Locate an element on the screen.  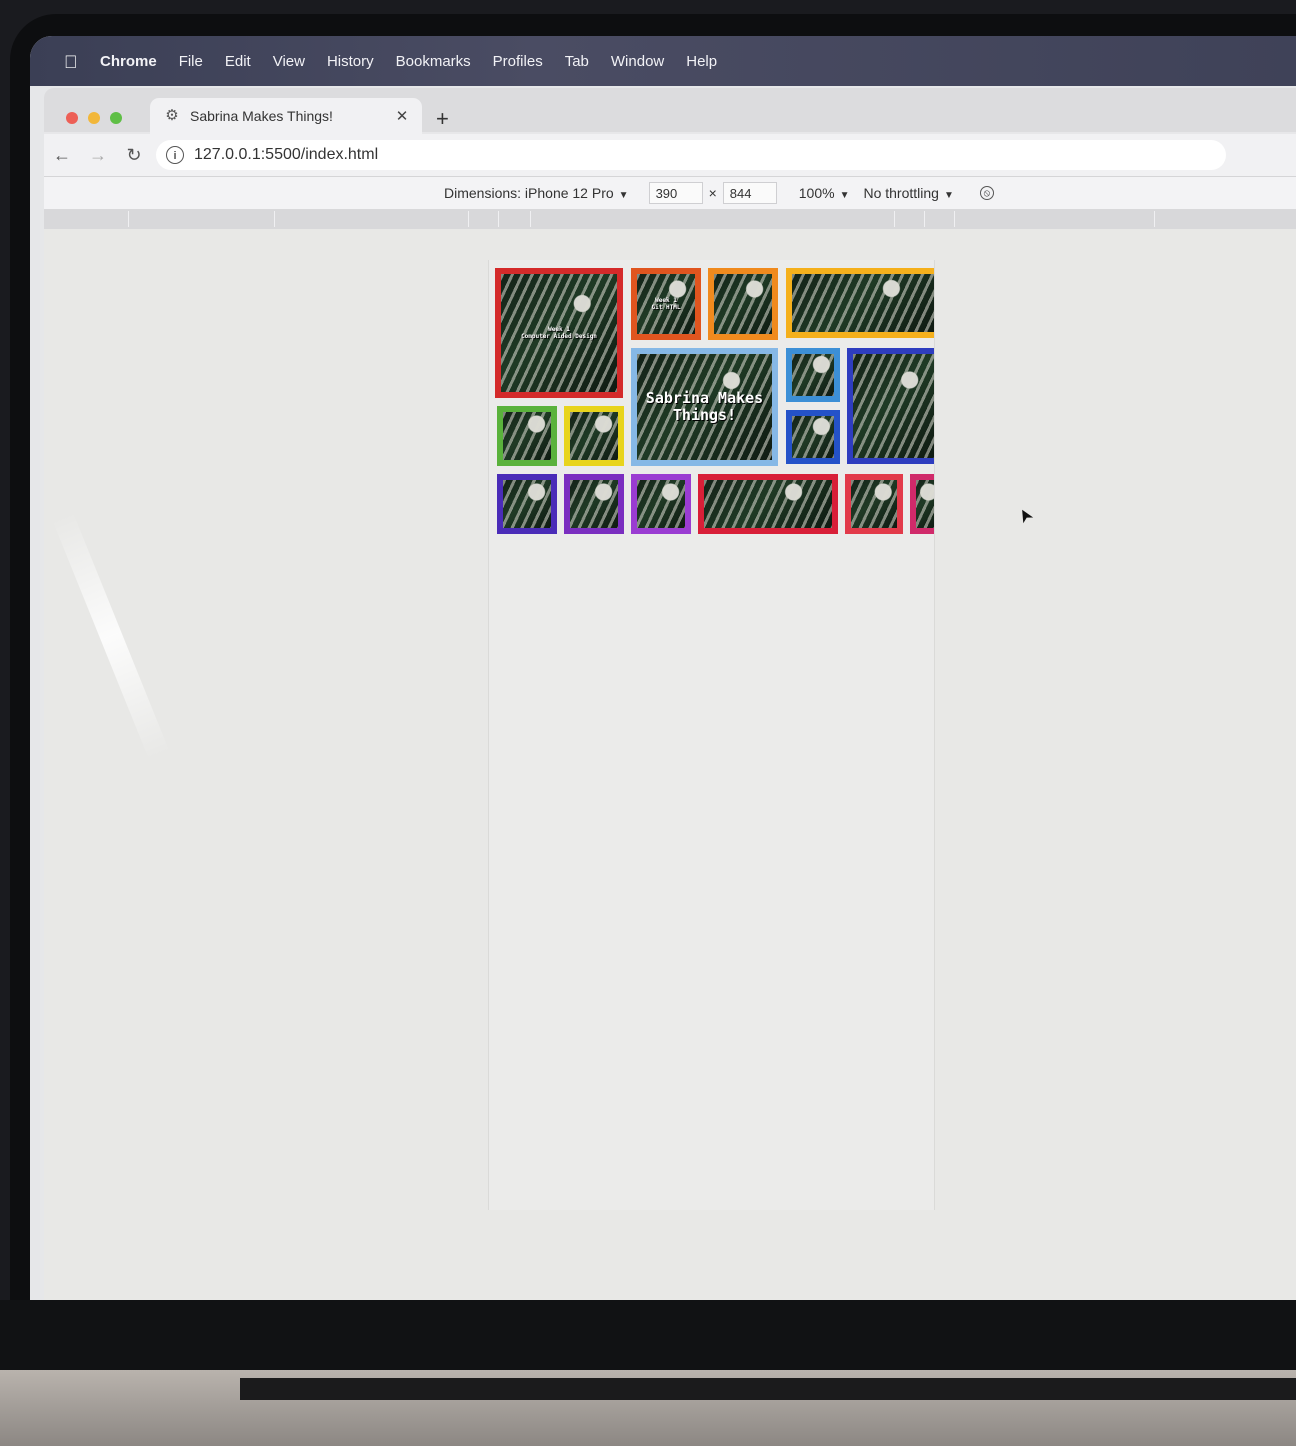
minimize-window-button is located at coordinates (94, 118).